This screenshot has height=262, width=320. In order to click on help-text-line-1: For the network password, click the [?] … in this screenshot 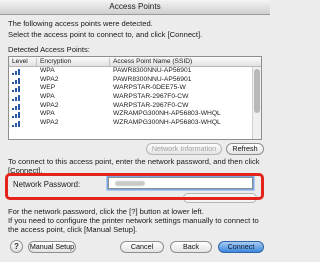, I will do `click(106, 211)`.